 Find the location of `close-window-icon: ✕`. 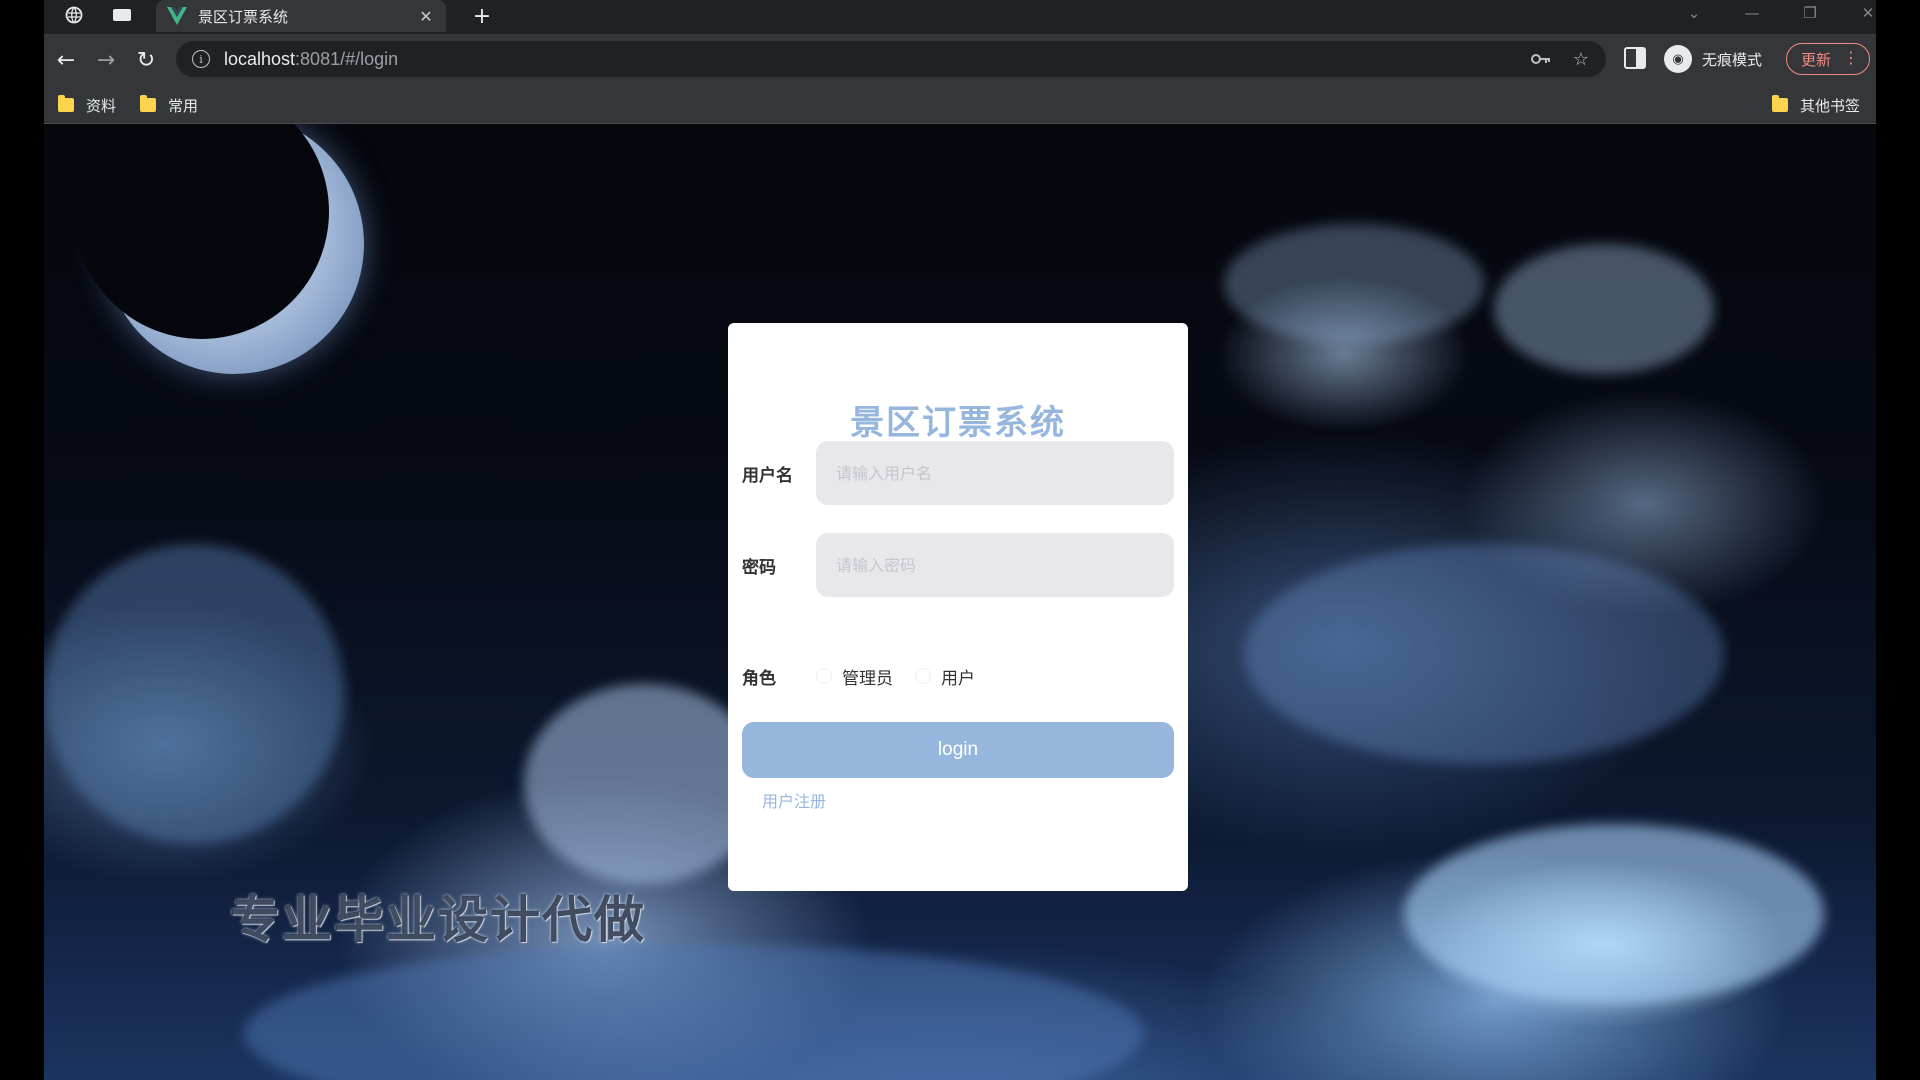

close-window-icon: ✕ is located at coordinates (1862, 13).